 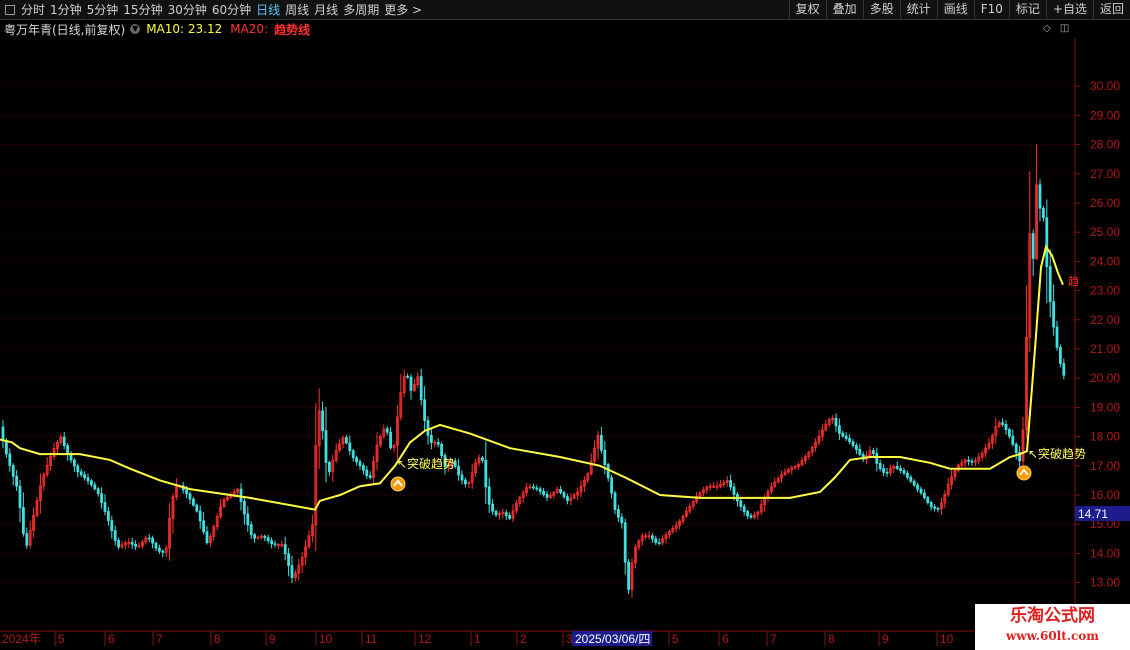 What do you see at coordinates (1105, 203) in the screenshot?
I see `y-tick-label-26: 26.00` at bounding box center [1105, 203].